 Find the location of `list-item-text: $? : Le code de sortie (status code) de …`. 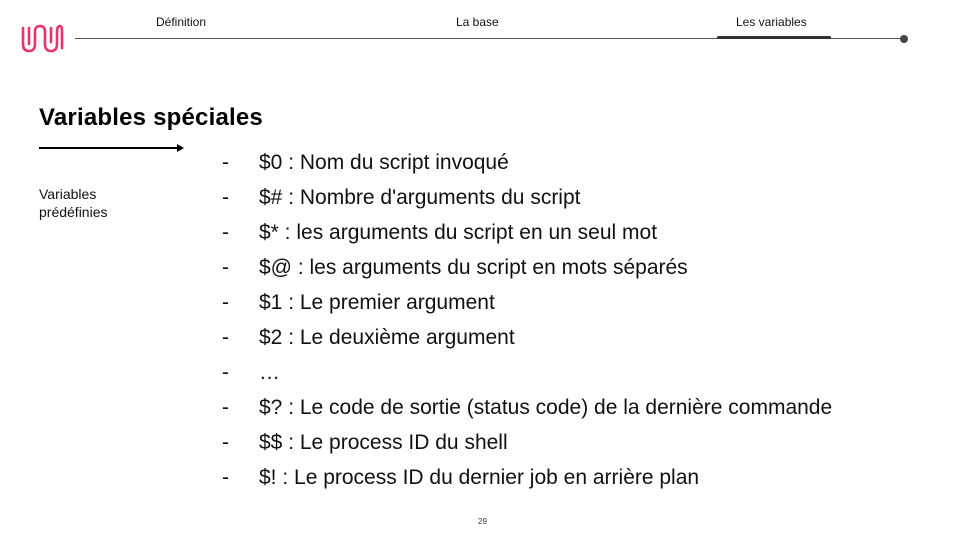

list-item-text: $? : Le code de sortie (status code) de … is located at coordinates (546, 407).